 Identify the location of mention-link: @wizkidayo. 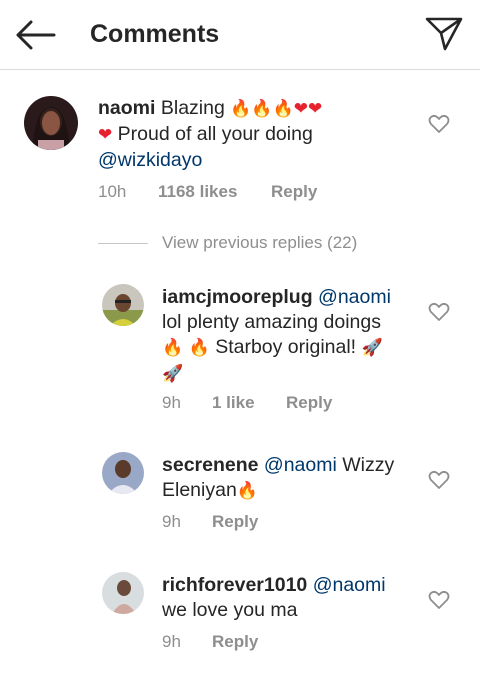
(150, 160).